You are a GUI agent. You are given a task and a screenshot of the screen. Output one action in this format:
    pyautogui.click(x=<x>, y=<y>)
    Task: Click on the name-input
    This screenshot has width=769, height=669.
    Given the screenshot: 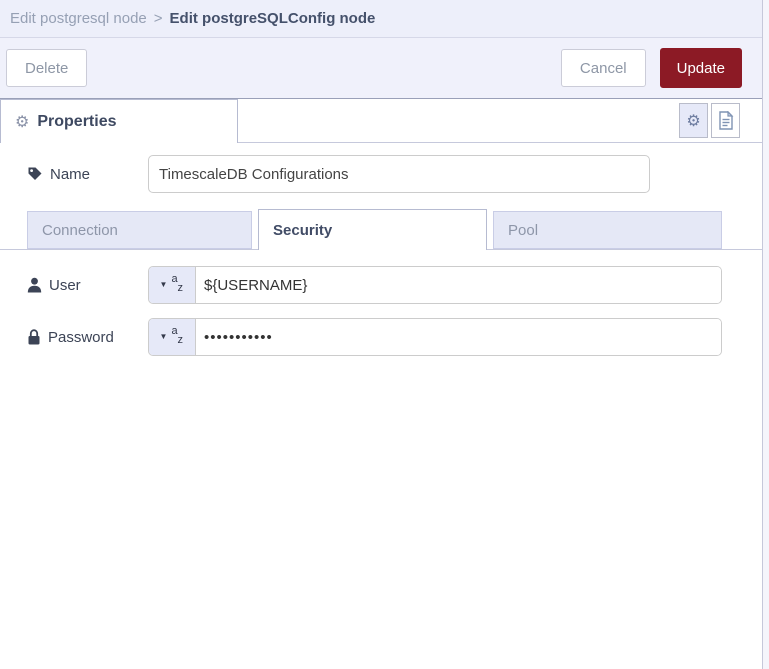 What is the action you would take?
    pyautogui.click(x=399, y=174)
    